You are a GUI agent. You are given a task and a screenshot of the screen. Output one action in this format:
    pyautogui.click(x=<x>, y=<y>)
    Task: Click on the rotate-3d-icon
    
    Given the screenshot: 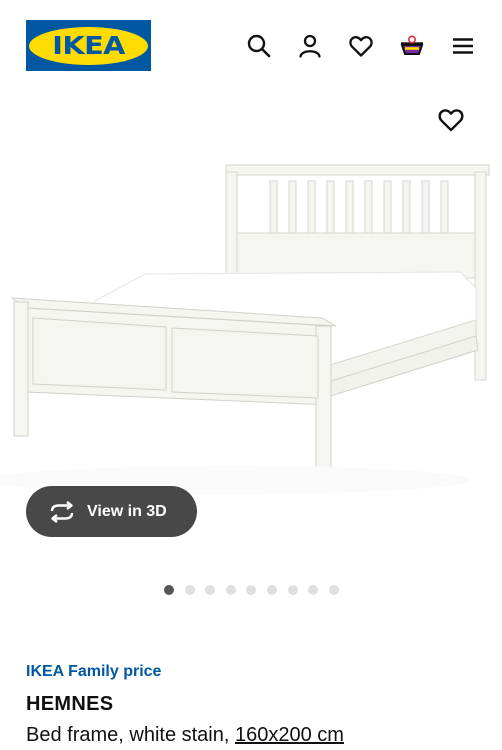 What is the action you would take?
    pyautogui.click(x=62, y=511)
    